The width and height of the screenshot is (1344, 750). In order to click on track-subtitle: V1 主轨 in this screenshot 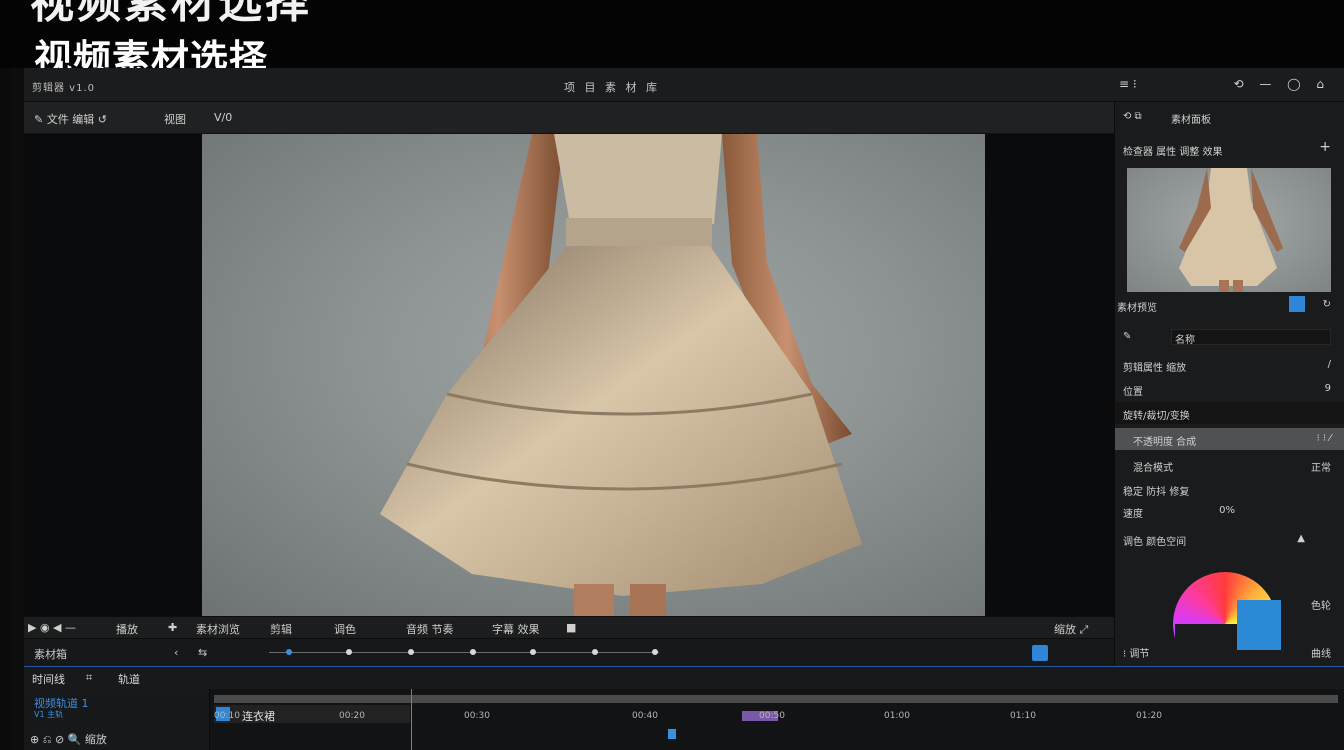, I will do `click(49, 714)`.